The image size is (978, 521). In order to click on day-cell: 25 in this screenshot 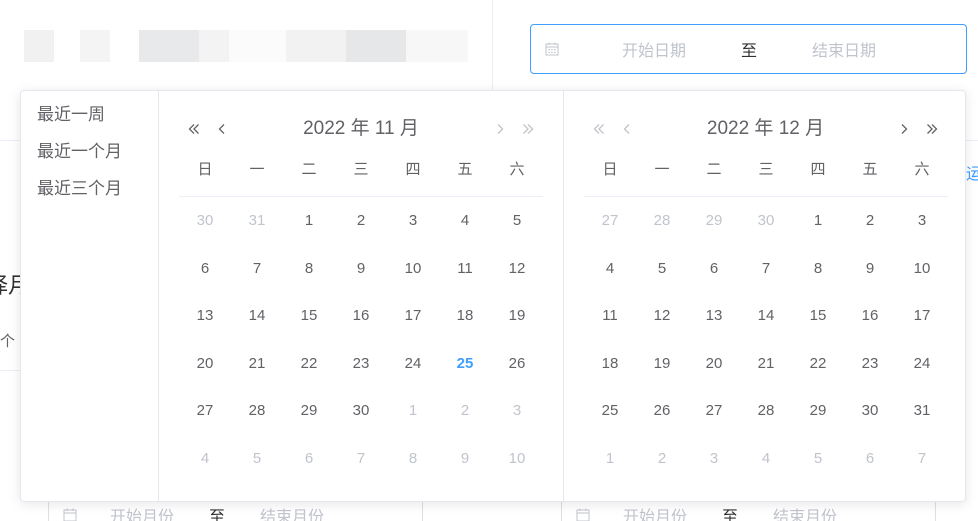, I will do `click(610, 411)`.